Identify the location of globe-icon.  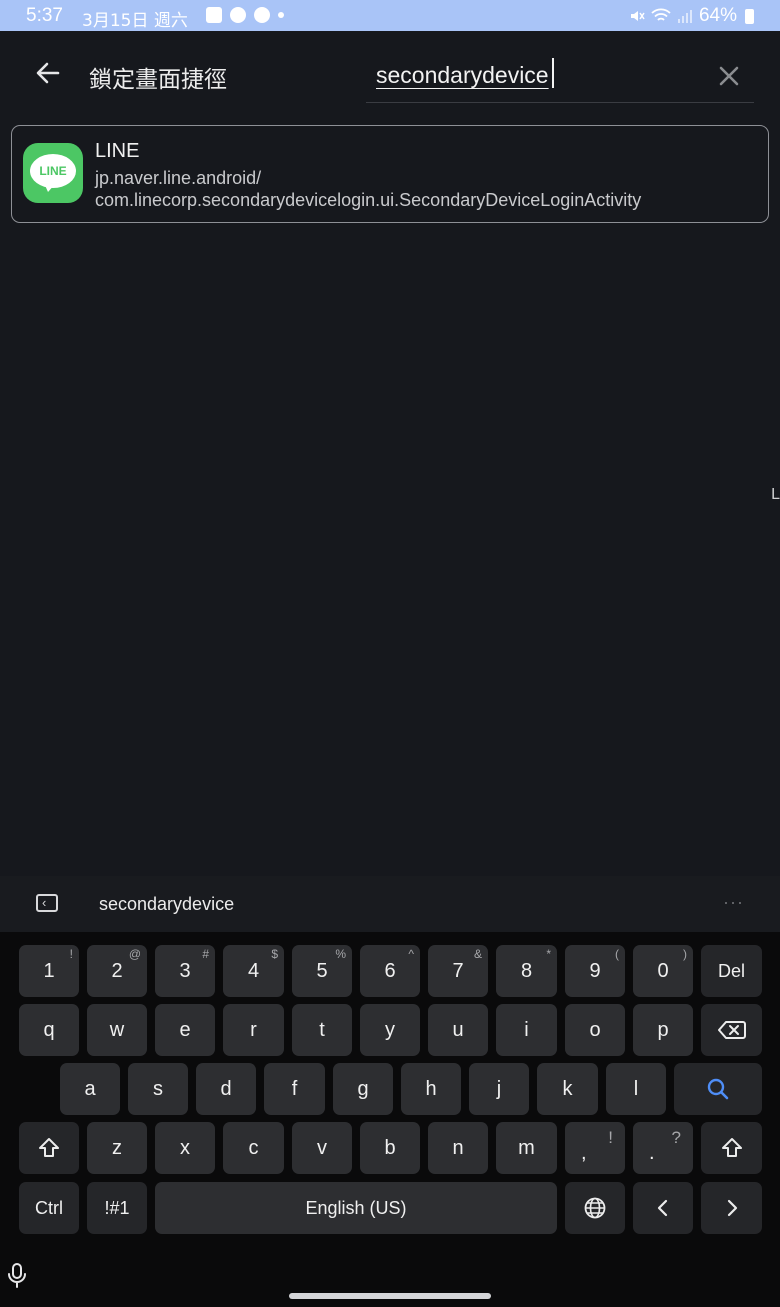
(595, 1208).